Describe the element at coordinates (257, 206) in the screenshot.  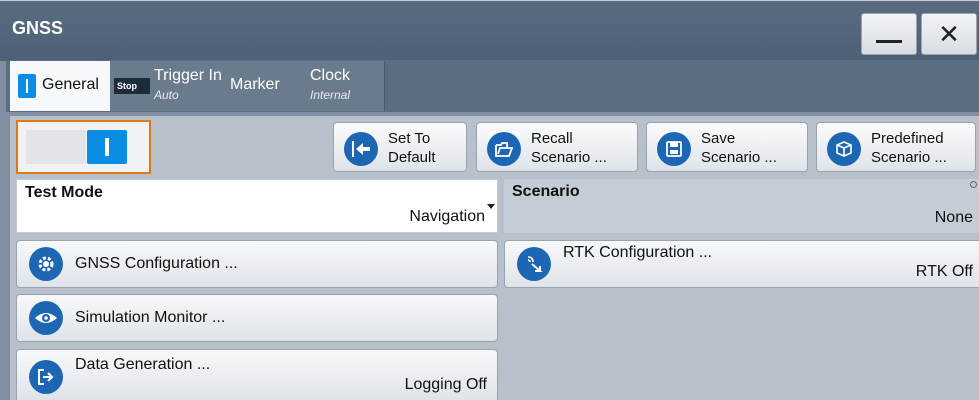
I see `test-mode-select: Test Mode Navigation` at that location.